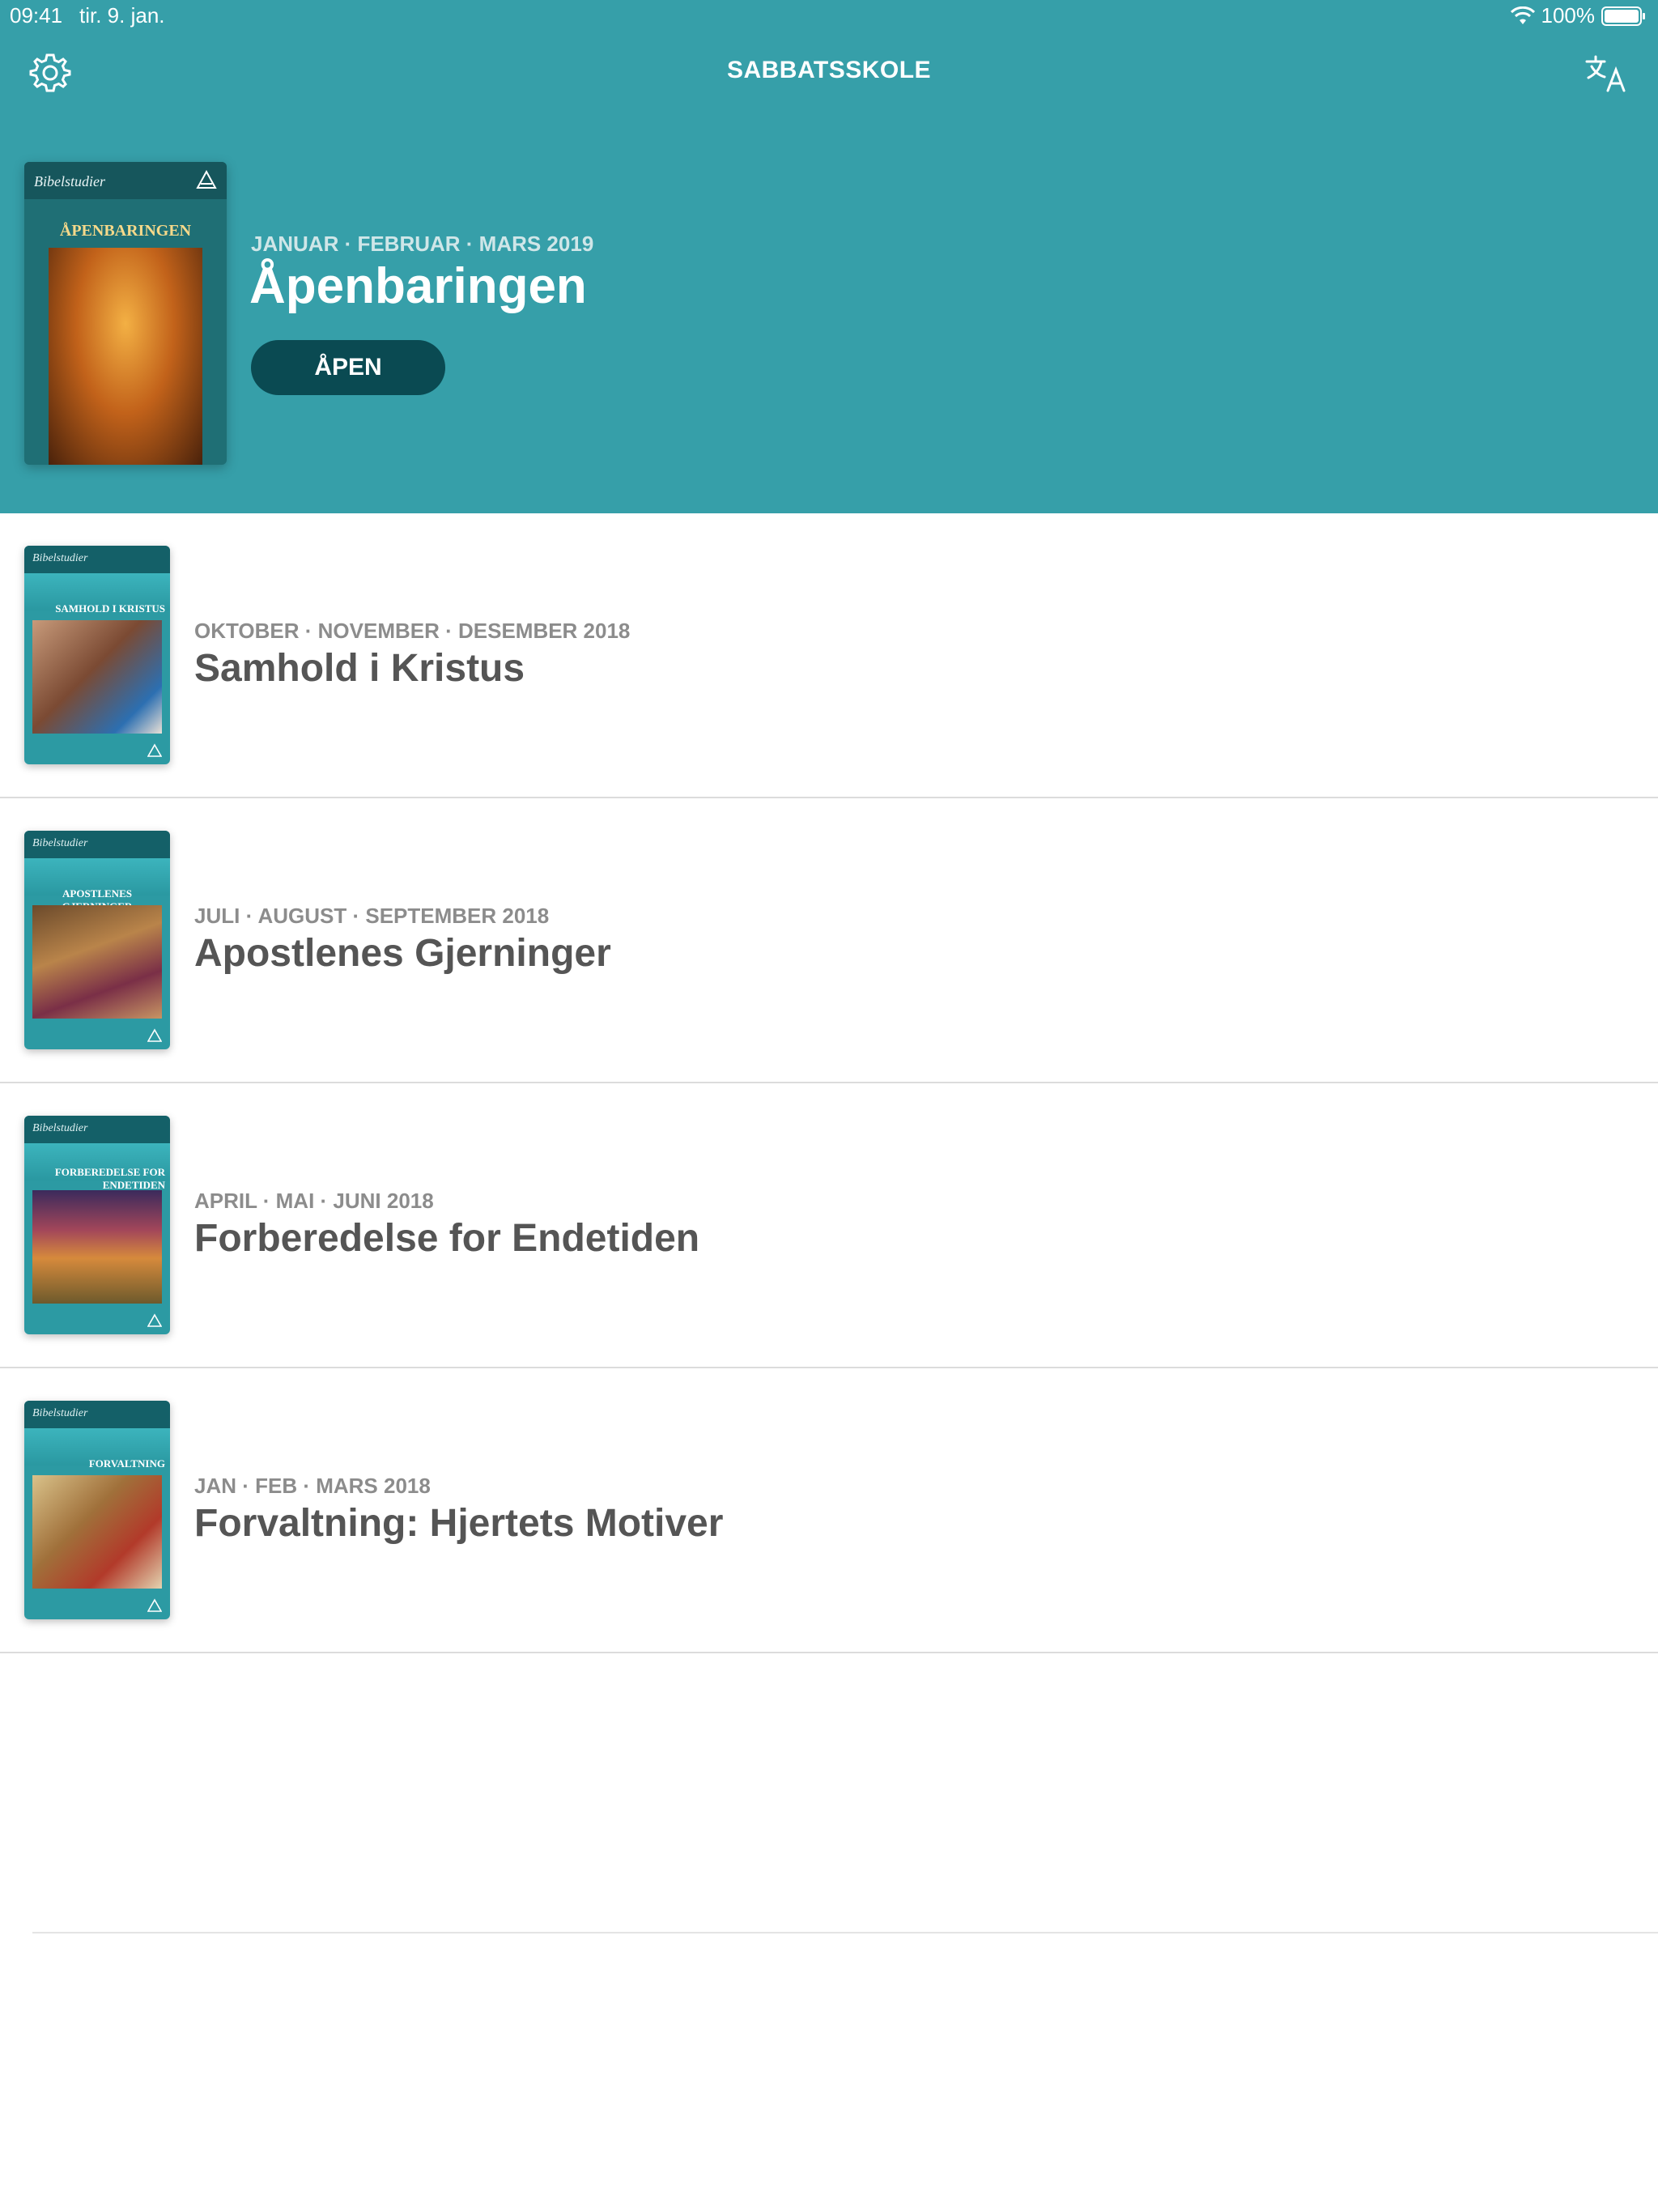 This screenshot has height=2212, width=1658. What do you see at coordinates (829, 16) in the screenshot?
I see `status-bar: 09:41 tir. 9. jan. 100%` at bounding box center [829, 16].